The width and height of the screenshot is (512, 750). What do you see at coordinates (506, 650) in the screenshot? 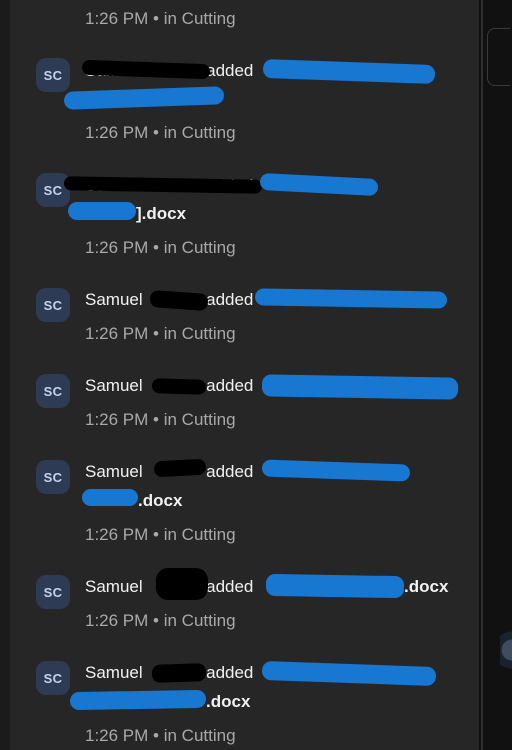
I see `emblem-icon` at bounding box center [506, 650].